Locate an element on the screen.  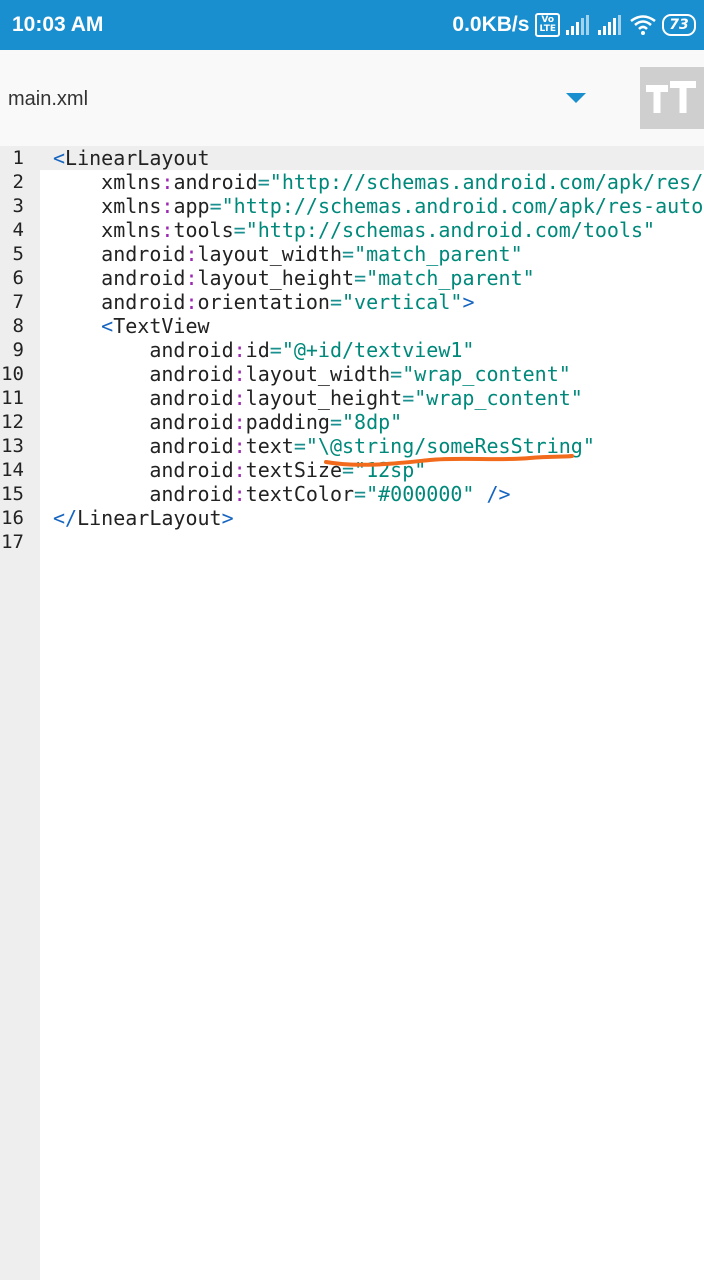
code-text: android:padding="8dp" is located at coordinates (227, 422).